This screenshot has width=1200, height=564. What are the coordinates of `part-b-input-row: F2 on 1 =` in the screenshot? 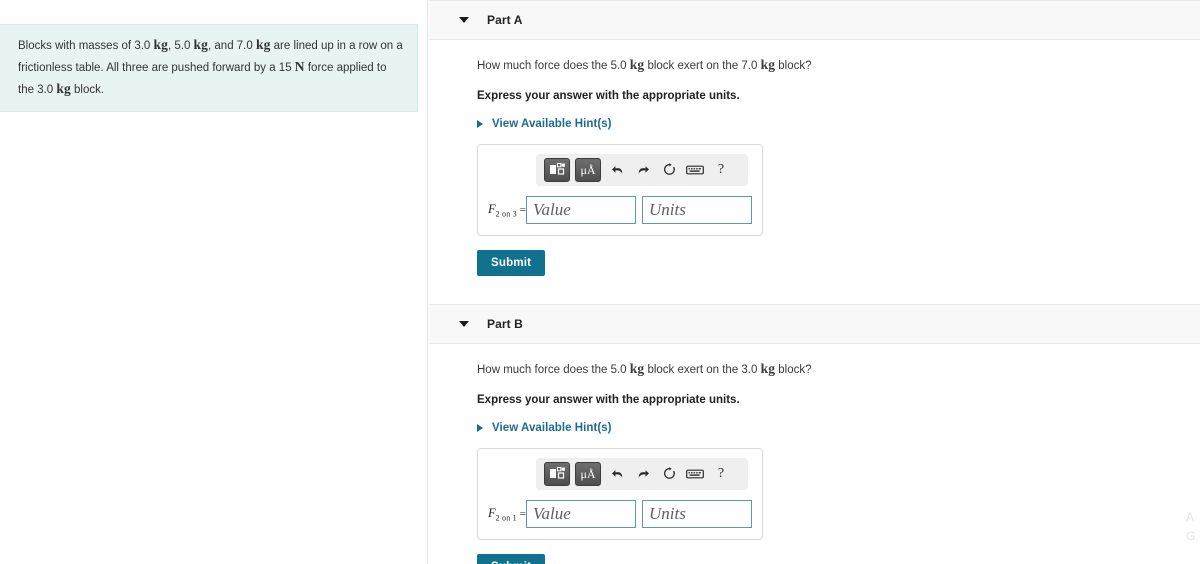 It's located at (620, 513).